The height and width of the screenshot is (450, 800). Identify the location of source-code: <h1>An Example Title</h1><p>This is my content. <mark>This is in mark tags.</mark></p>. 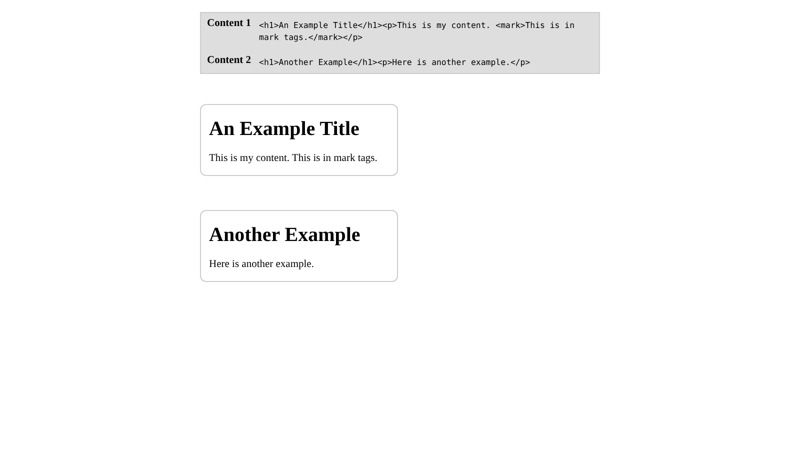
(417, 31).